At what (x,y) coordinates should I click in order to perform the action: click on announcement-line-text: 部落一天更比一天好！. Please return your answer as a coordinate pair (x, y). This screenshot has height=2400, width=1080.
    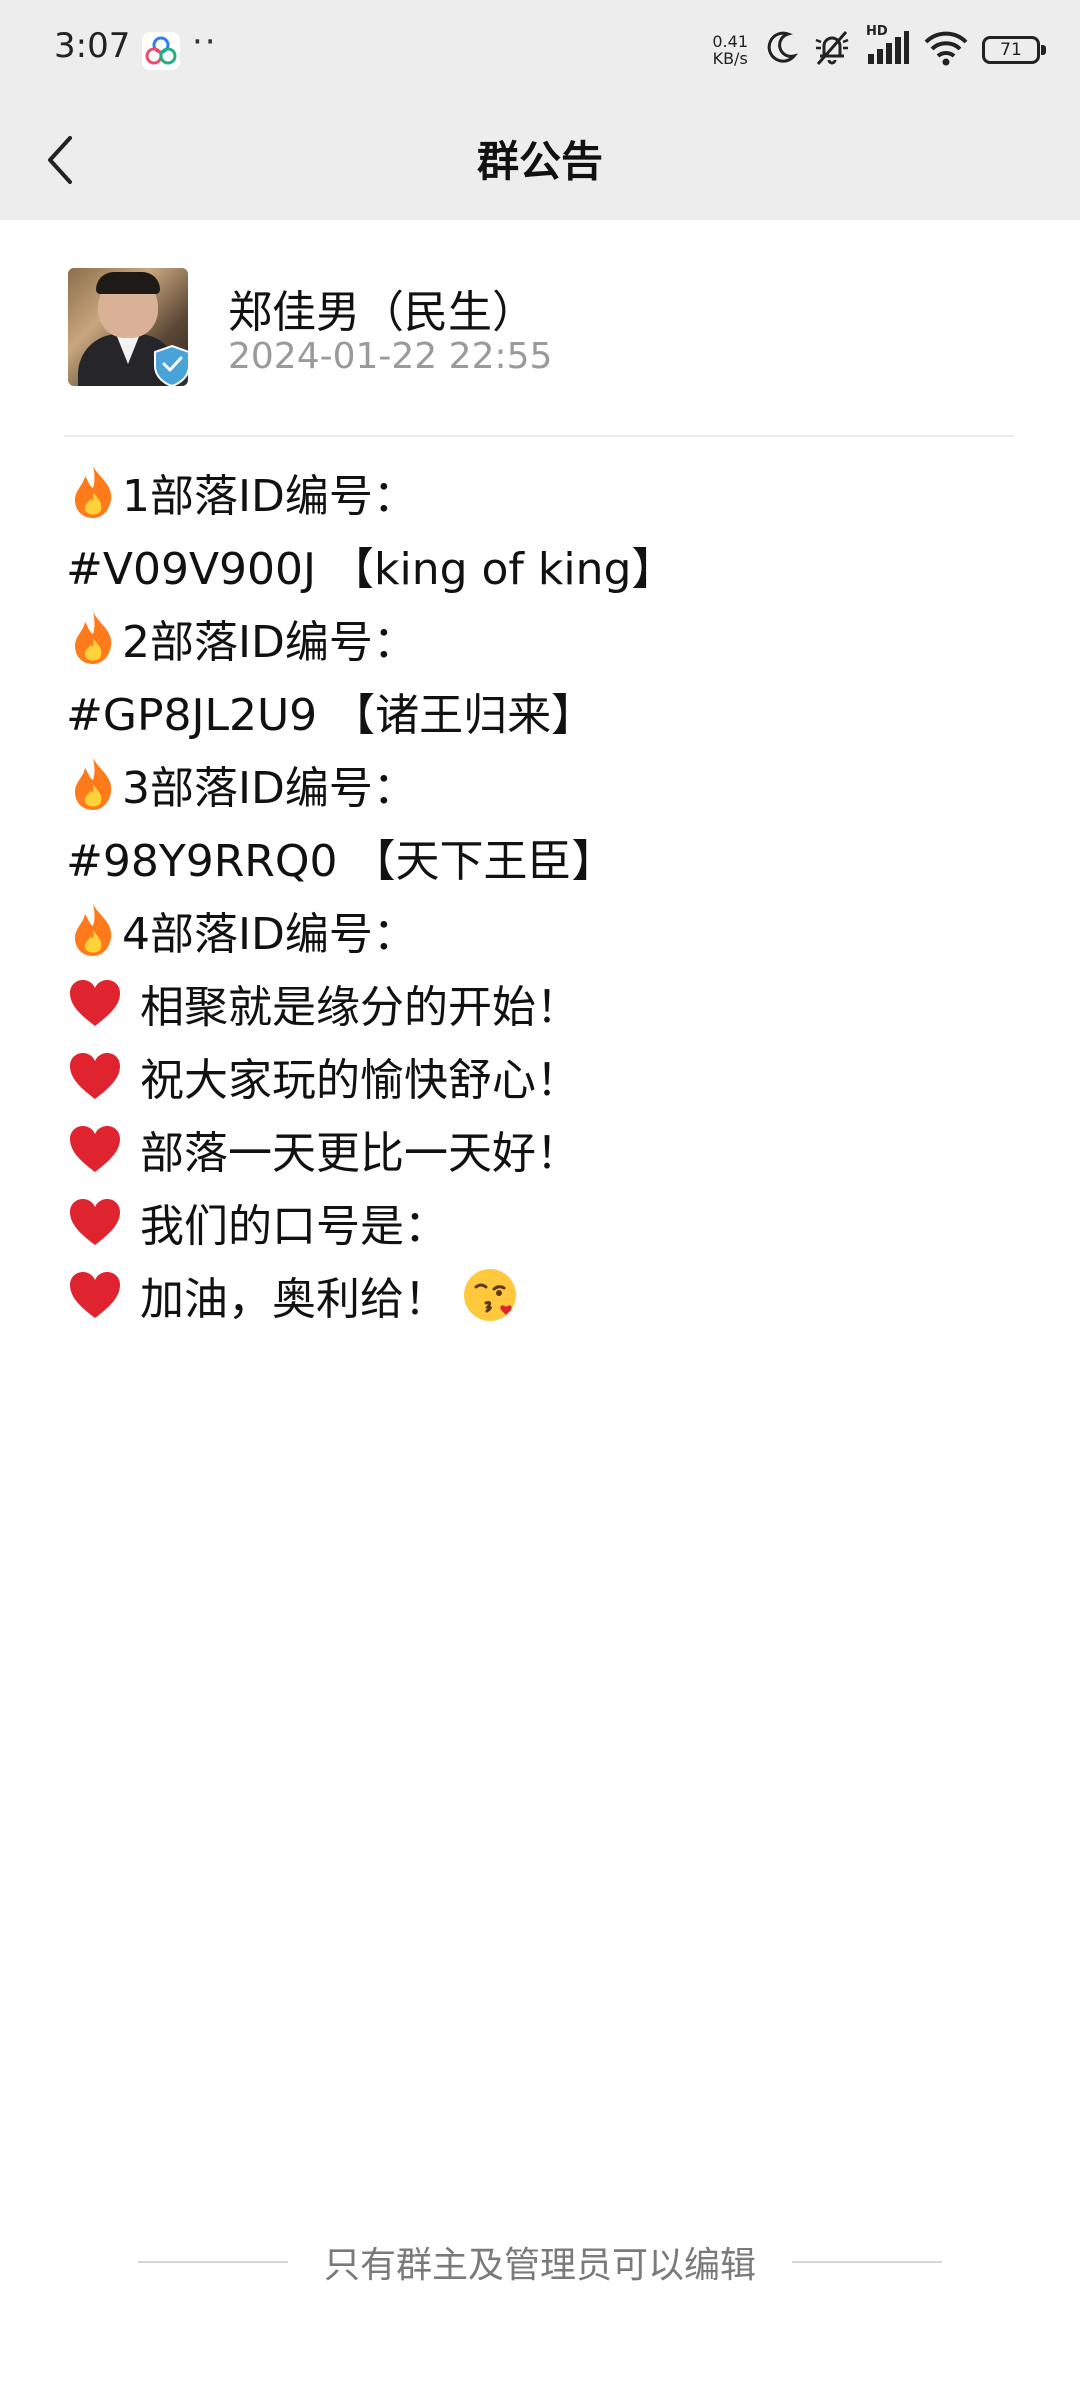
    Looking at the image, I should click on (360, 1153).